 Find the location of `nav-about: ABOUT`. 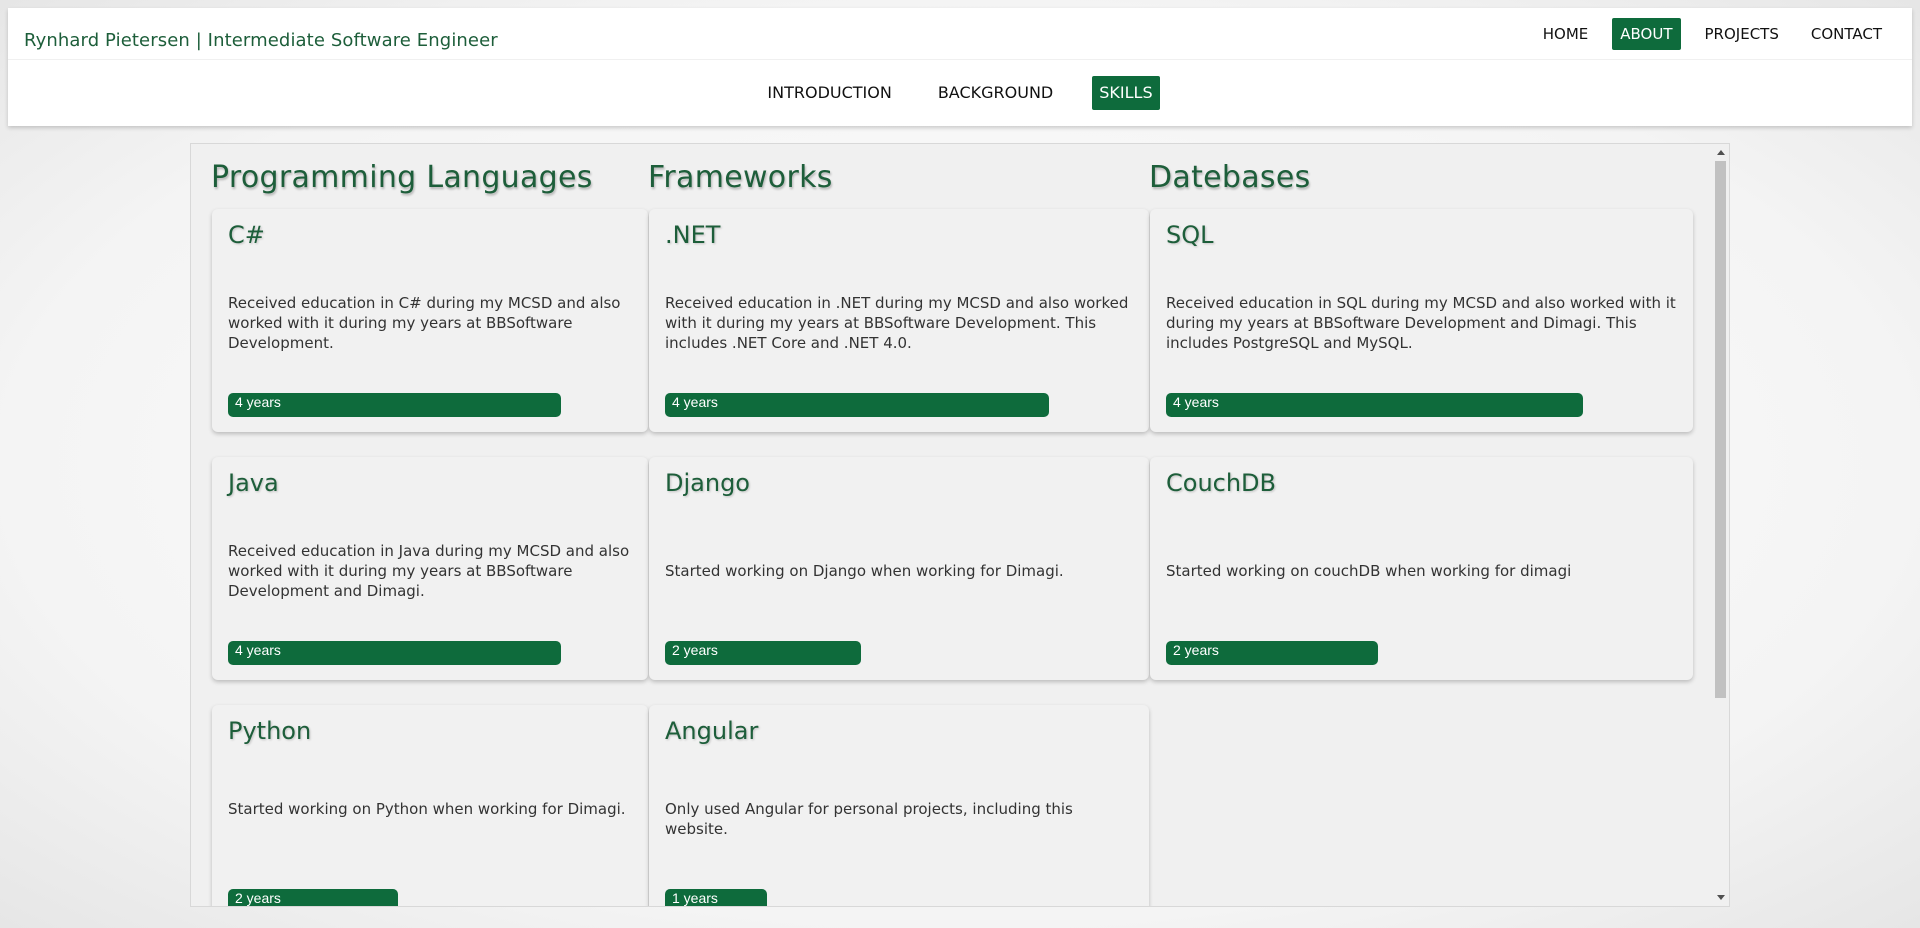

nav-about: ABOUT is located at coordinates (1646, 34).